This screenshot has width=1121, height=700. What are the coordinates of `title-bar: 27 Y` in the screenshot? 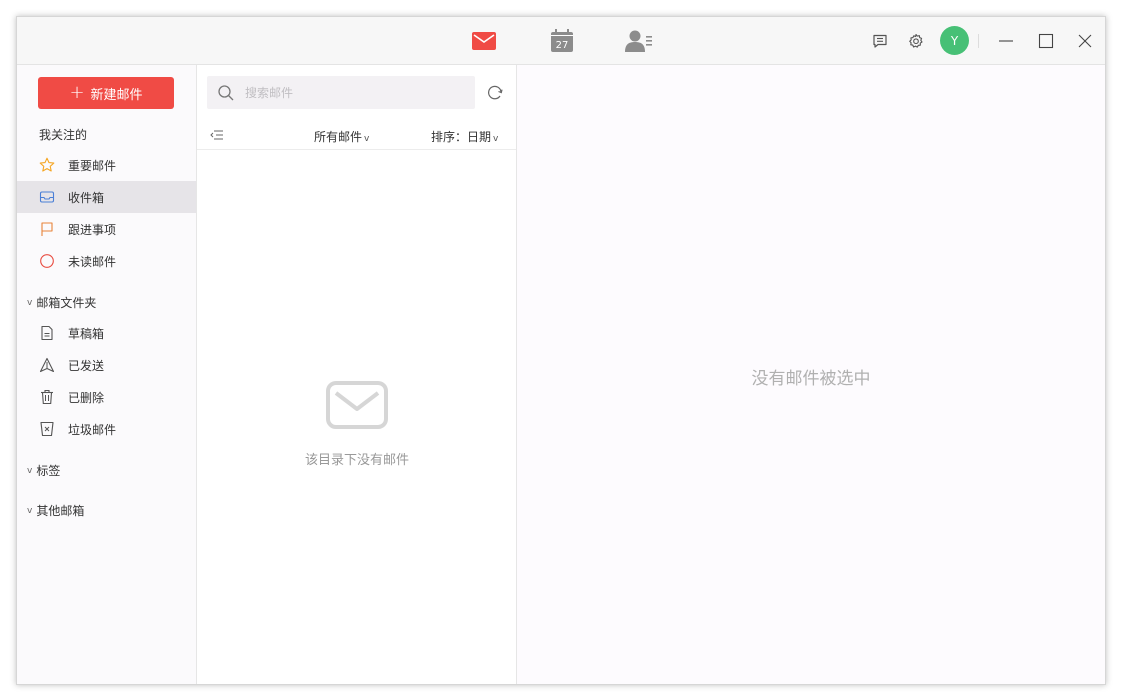 It's located at (561, 41).